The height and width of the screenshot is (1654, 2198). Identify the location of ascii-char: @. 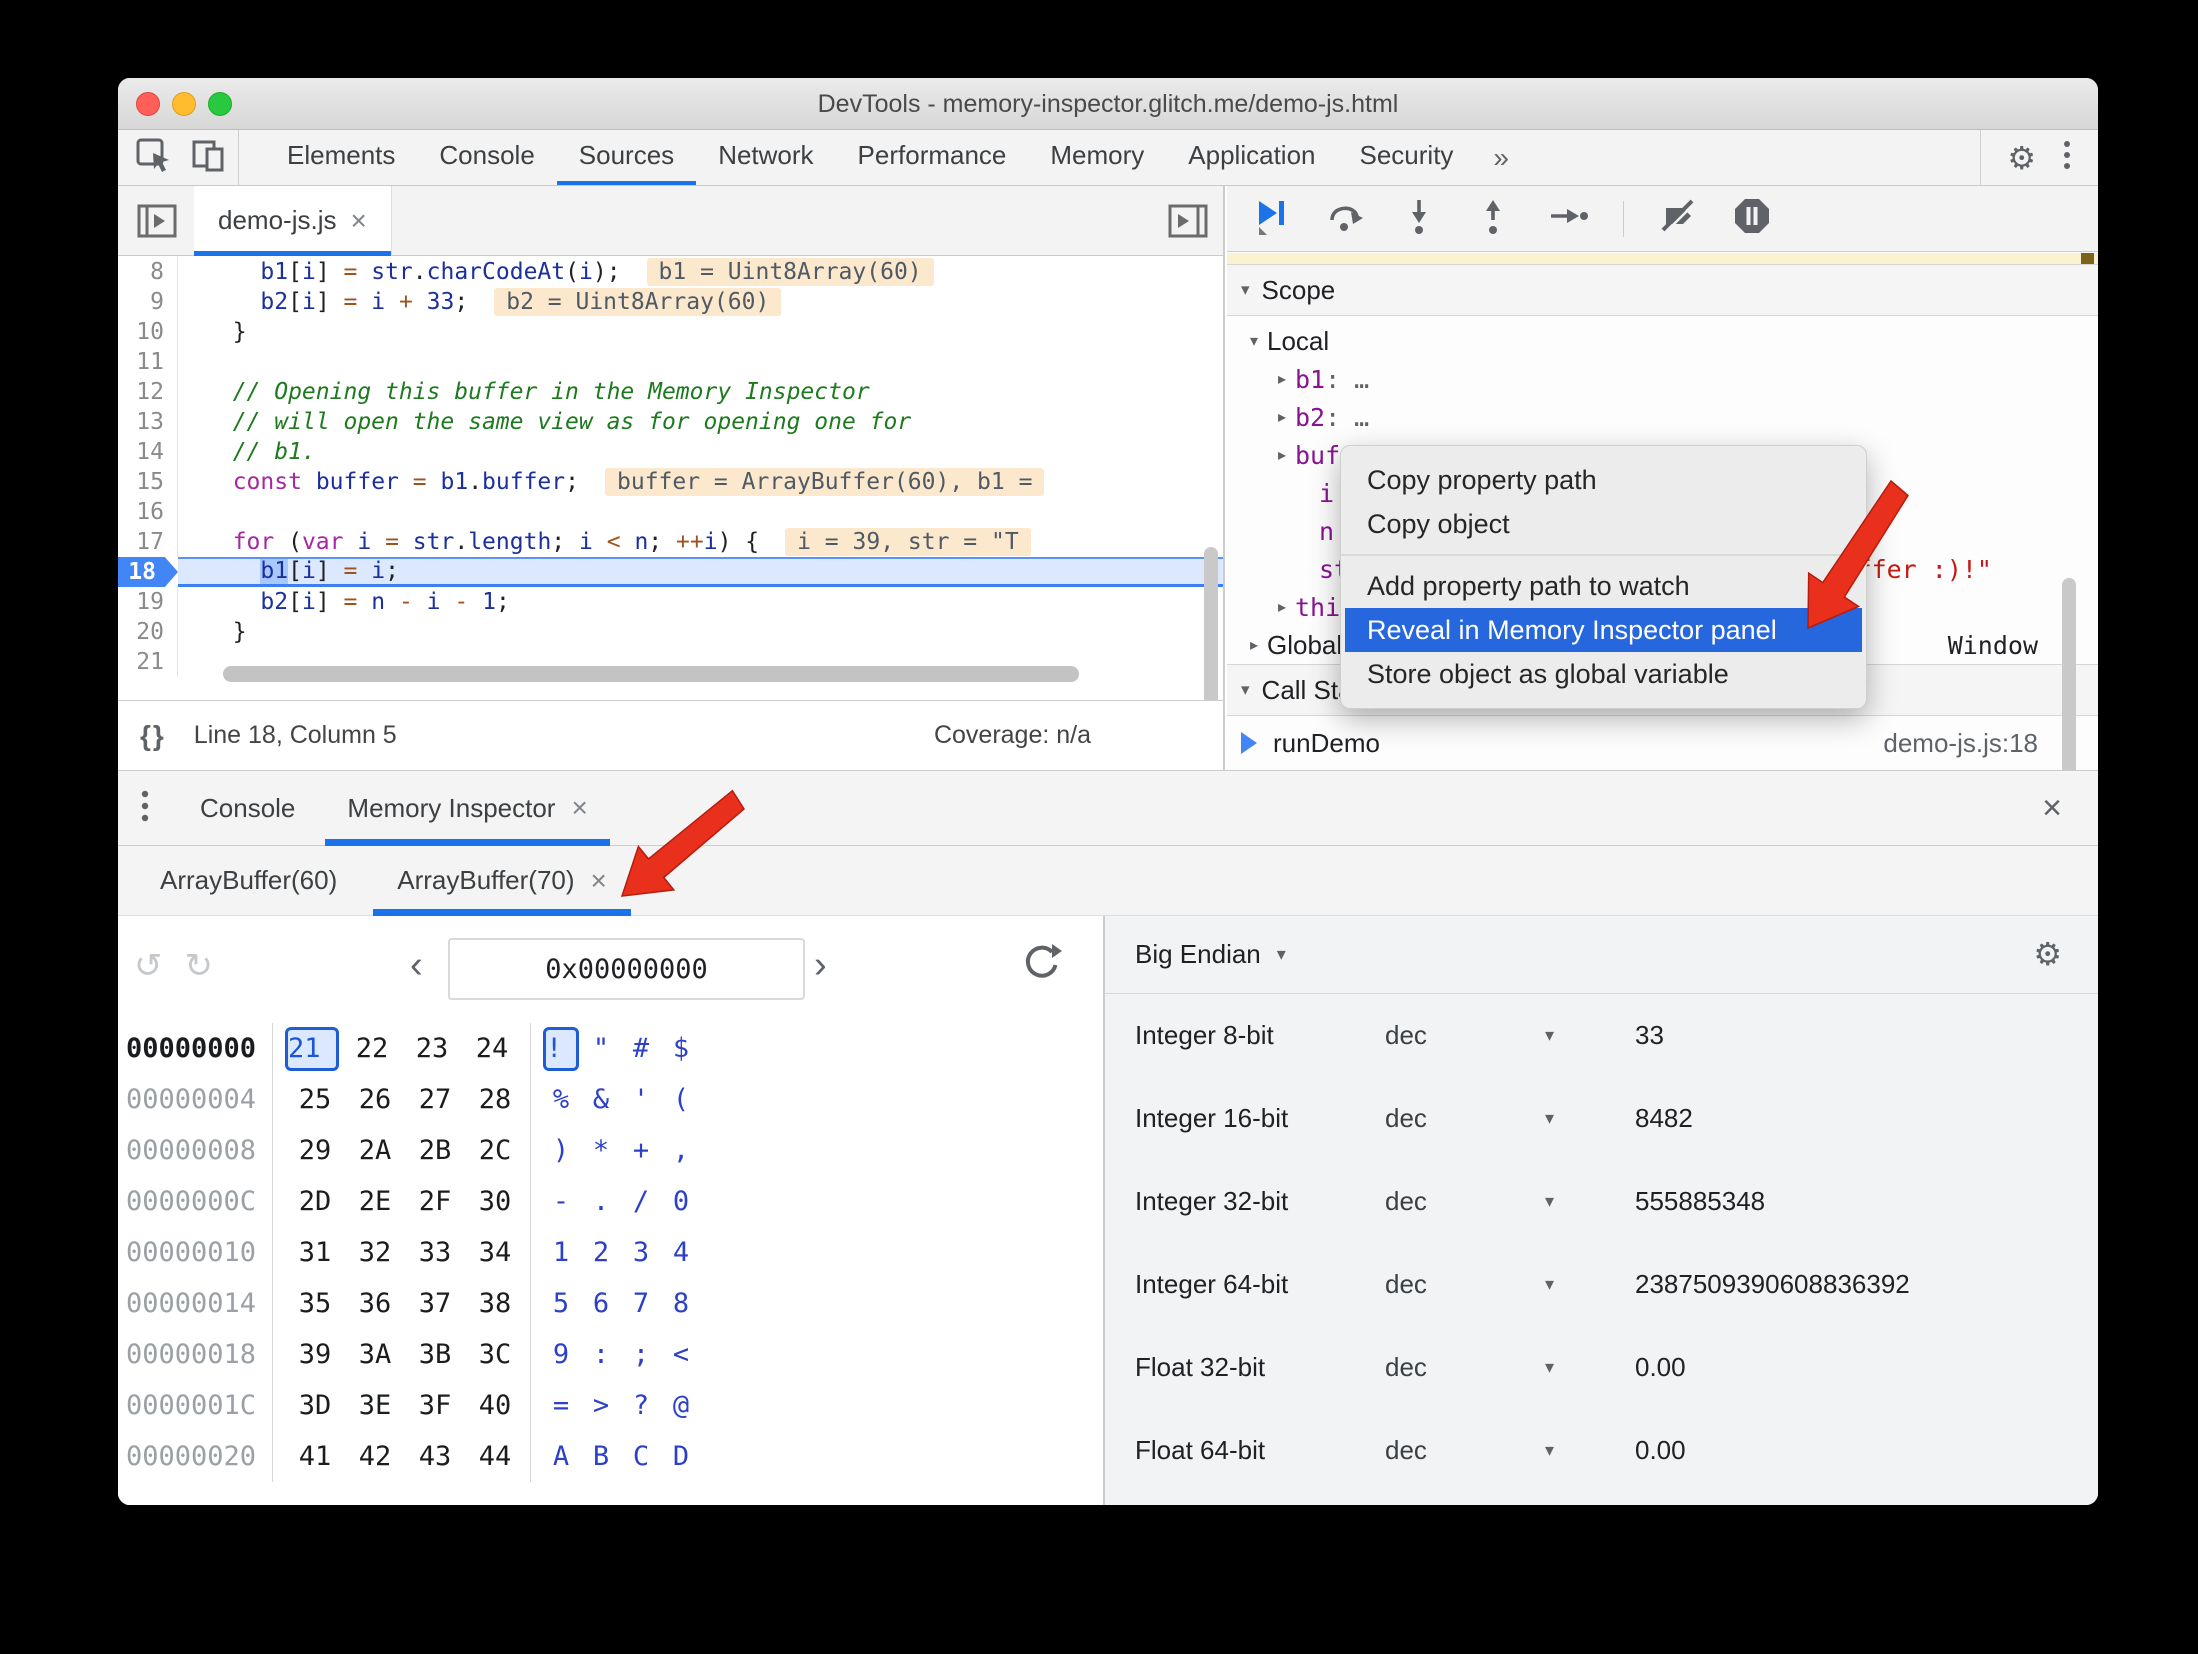
(681, 1405).